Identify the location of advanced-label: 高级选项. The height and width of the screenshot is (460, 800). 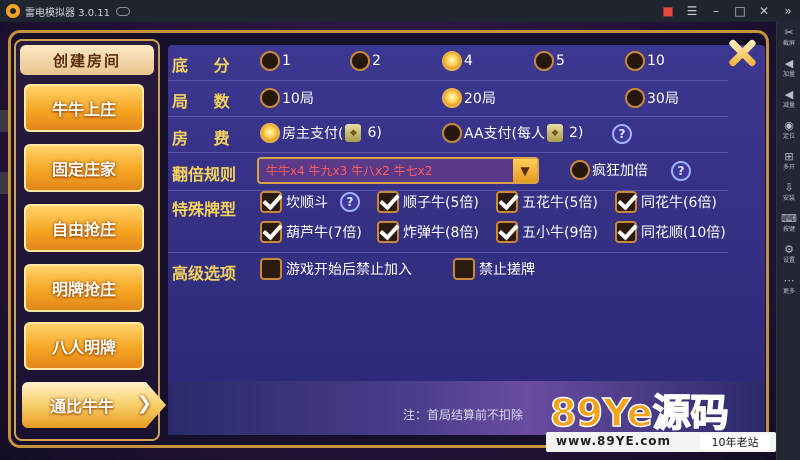
(204, 273).